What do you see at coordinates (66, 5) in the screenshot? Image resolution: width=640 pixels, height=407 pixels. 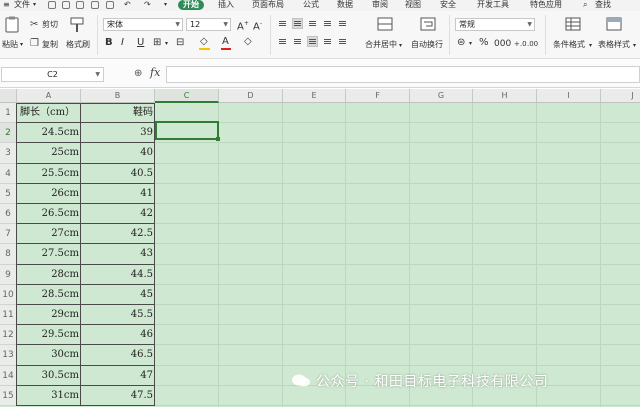 I see `save-icon` at bounding box center [66, 5].